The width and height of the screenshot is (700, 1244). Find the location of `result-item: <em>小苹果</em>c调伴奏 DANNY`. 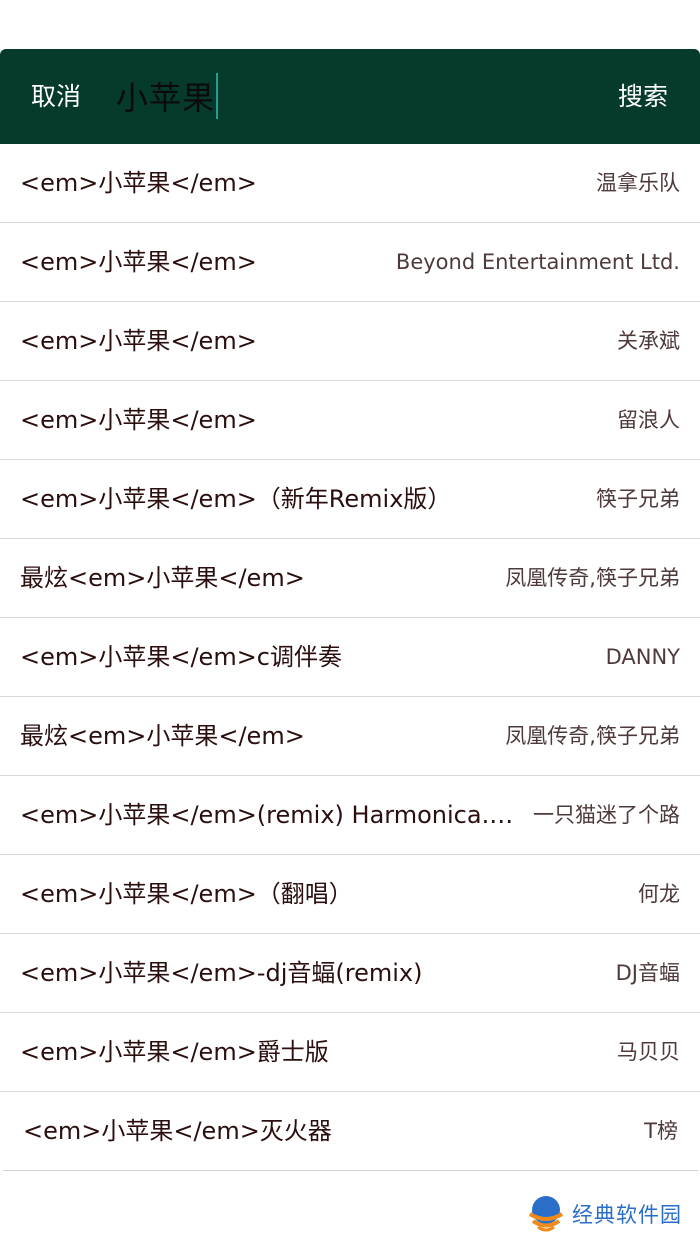

result-item: <em>小苹果</em>c调伴奏 DANNY is located at coordinates (350, 657).